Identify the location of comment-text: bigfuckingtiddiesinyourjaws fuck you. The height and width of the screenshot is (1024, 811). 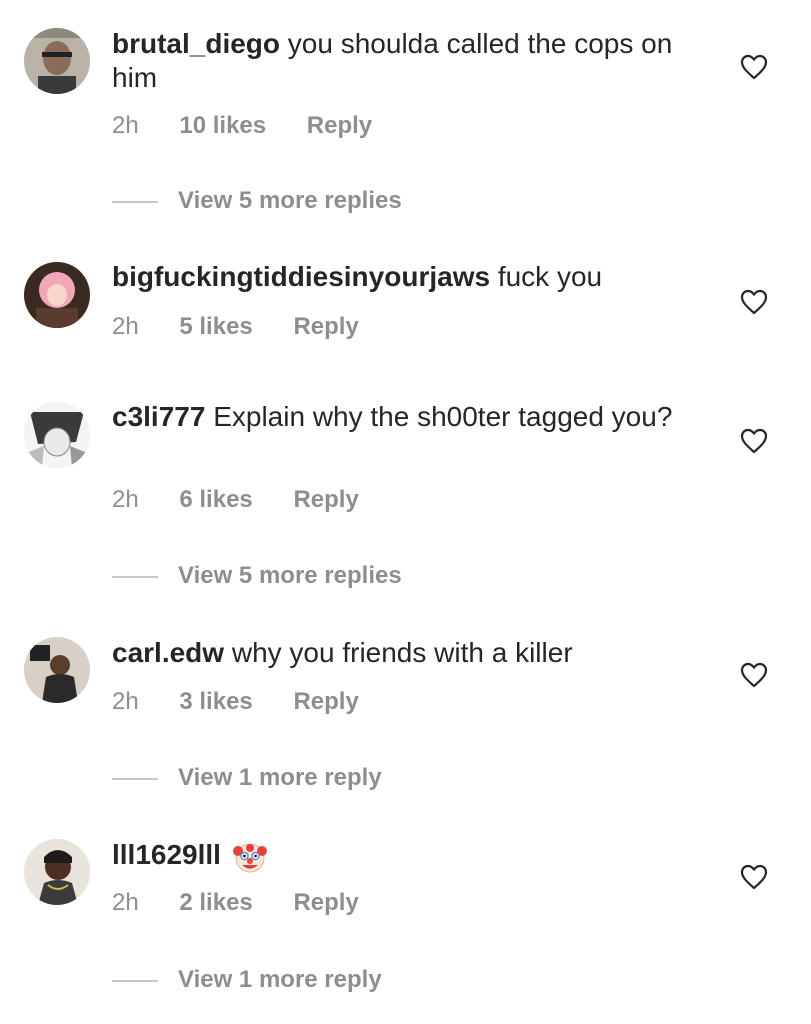
(412, 277).